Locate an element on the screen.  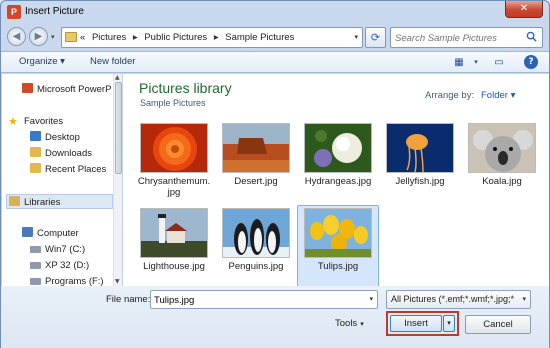
sidebar-item-label: Desktop is located at coordinates (62, 137).